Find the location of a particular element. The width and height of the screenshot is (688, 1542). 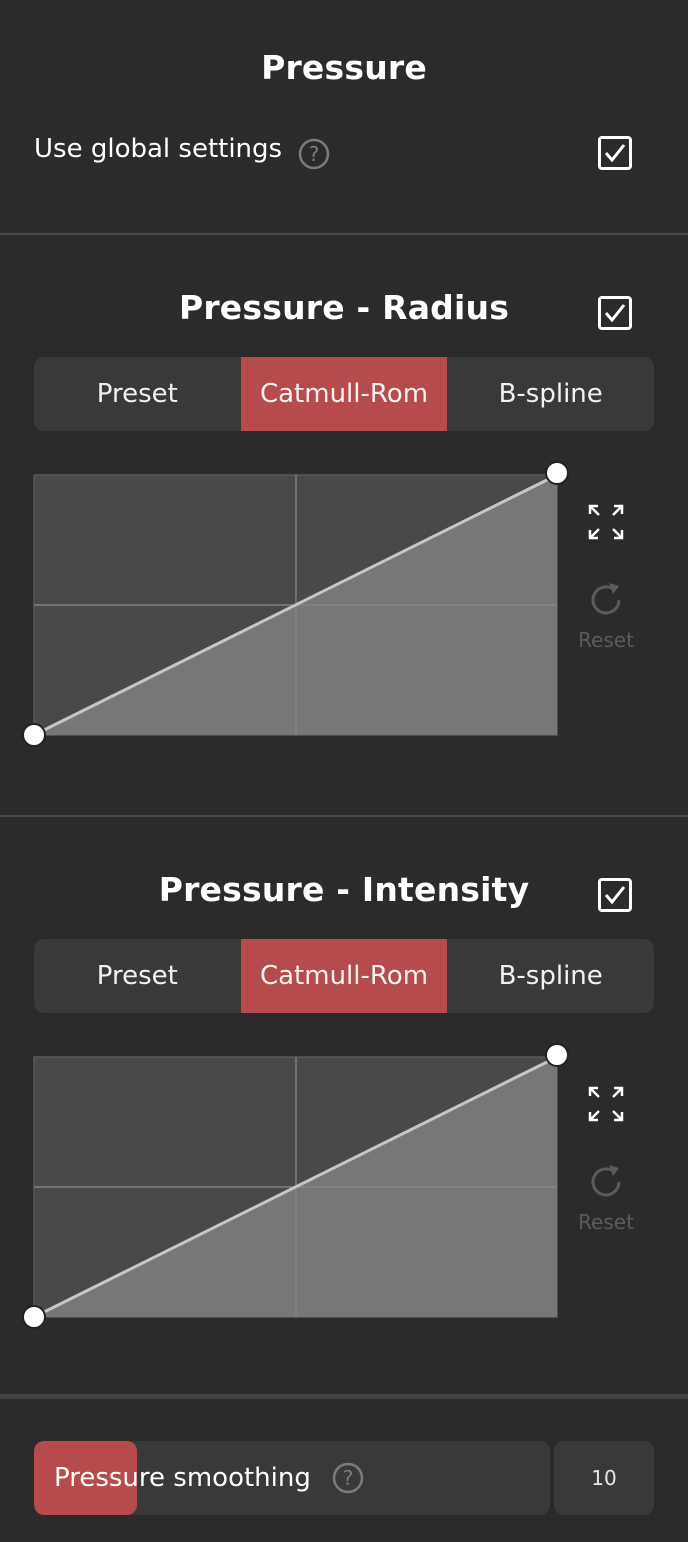

page-title: Pressure is located at coordinates (344, 67).